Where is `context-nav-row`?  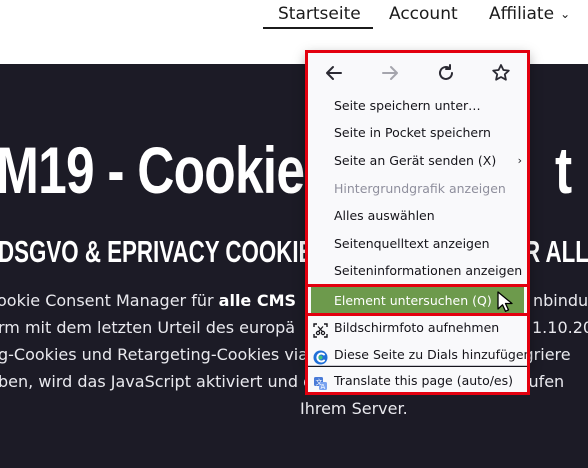 context-nav-row is located at coordinates (417, 72).